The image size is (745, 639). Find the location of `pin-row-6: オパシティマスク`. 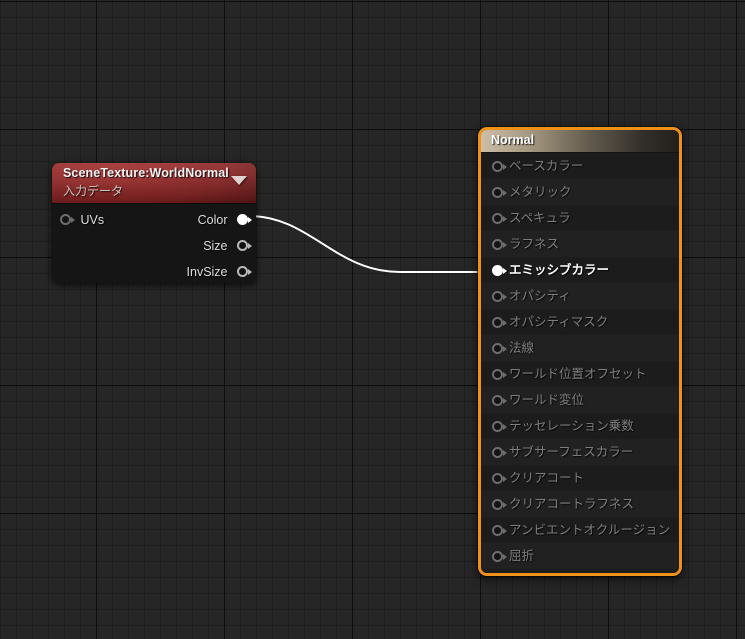

pin-row-6: オパシティマスク is located at coordinates (580, 322).